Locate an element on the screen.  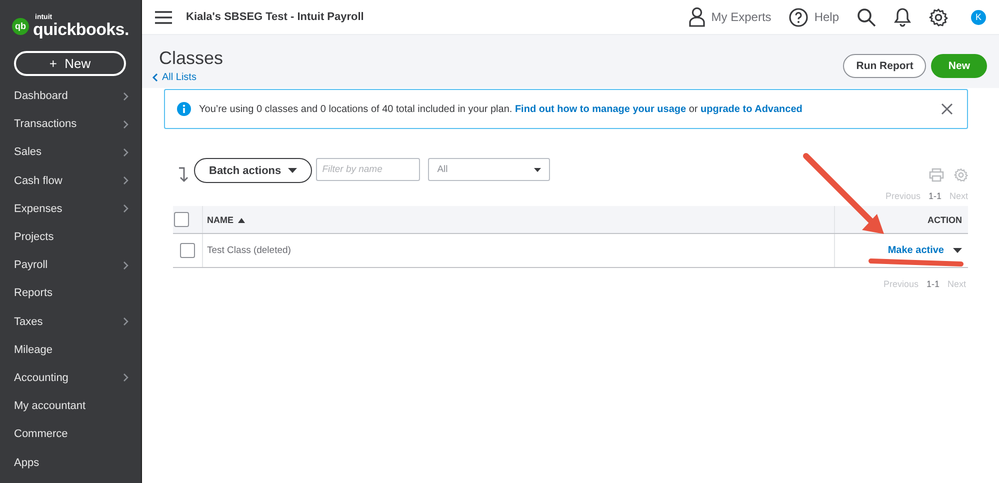
manage-usage-link: Find out how to manage your usage is located at coordinates (600, 109).